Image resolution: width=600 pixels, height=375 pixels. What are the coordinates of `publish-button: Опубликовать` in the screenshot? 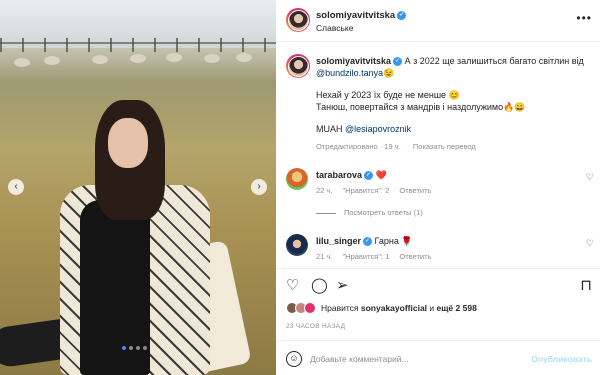 It's located at (561, 359).